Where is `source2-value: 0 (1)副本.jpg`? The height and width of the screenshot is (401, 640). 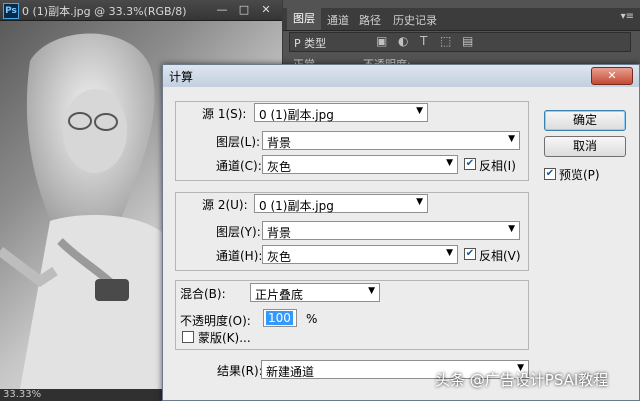
source2-value: 0 (1)副本.jpg is located at coordinates (296, 206).